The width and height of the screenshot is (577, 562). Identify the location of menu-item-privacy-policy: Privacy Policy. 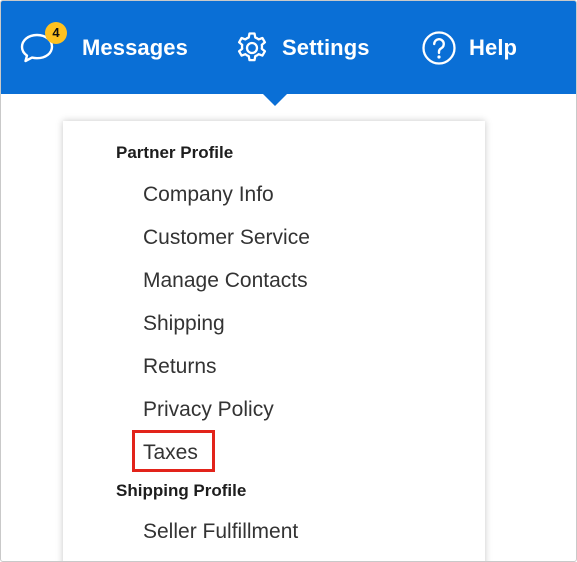
(208, 410).